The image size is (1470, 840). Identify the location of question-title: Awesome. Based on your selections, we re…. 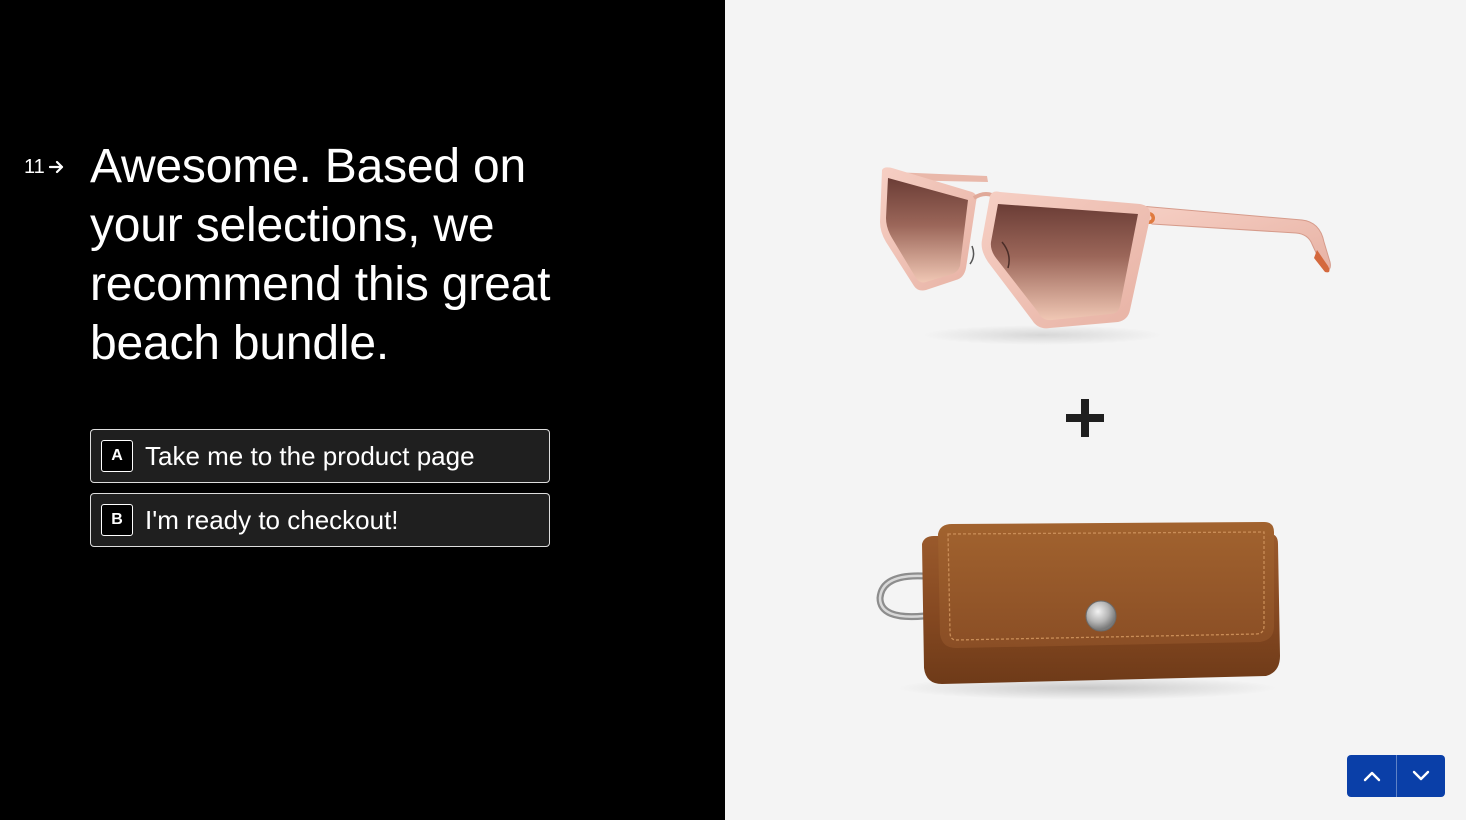
(320, 255).